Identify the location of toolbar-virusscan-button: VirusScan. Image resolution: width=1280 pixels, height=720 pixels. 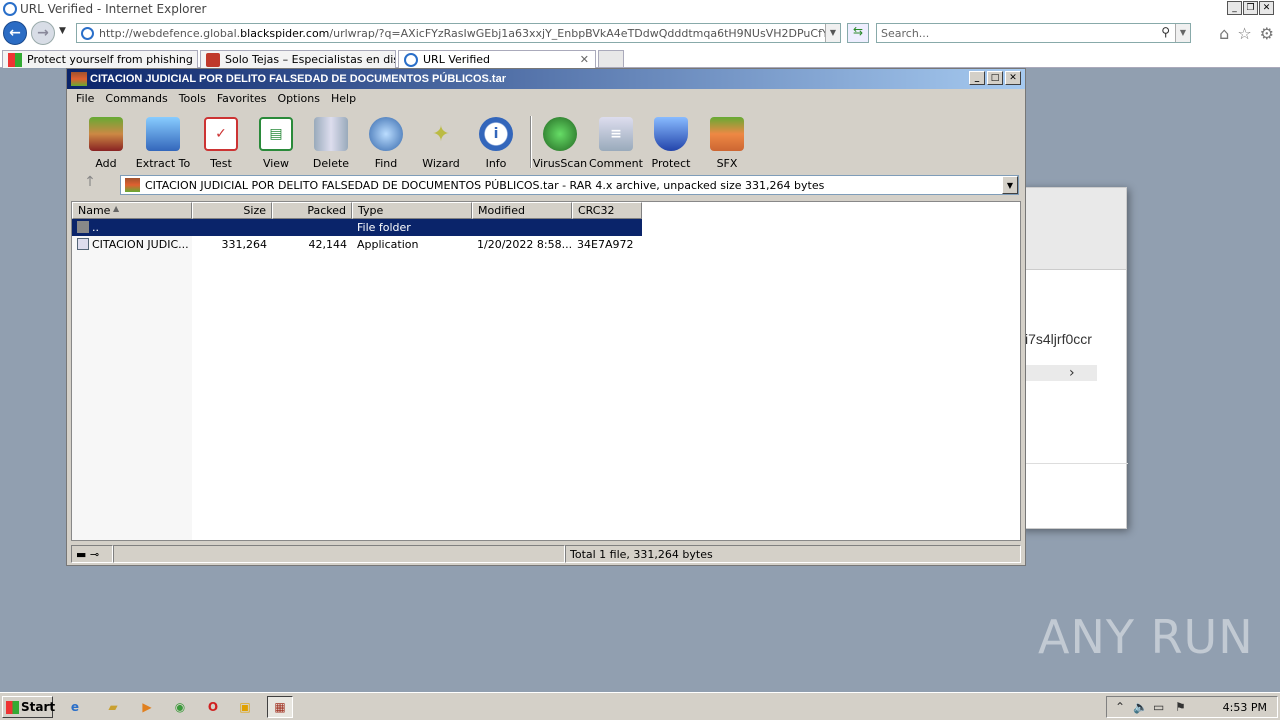
(560, 143).